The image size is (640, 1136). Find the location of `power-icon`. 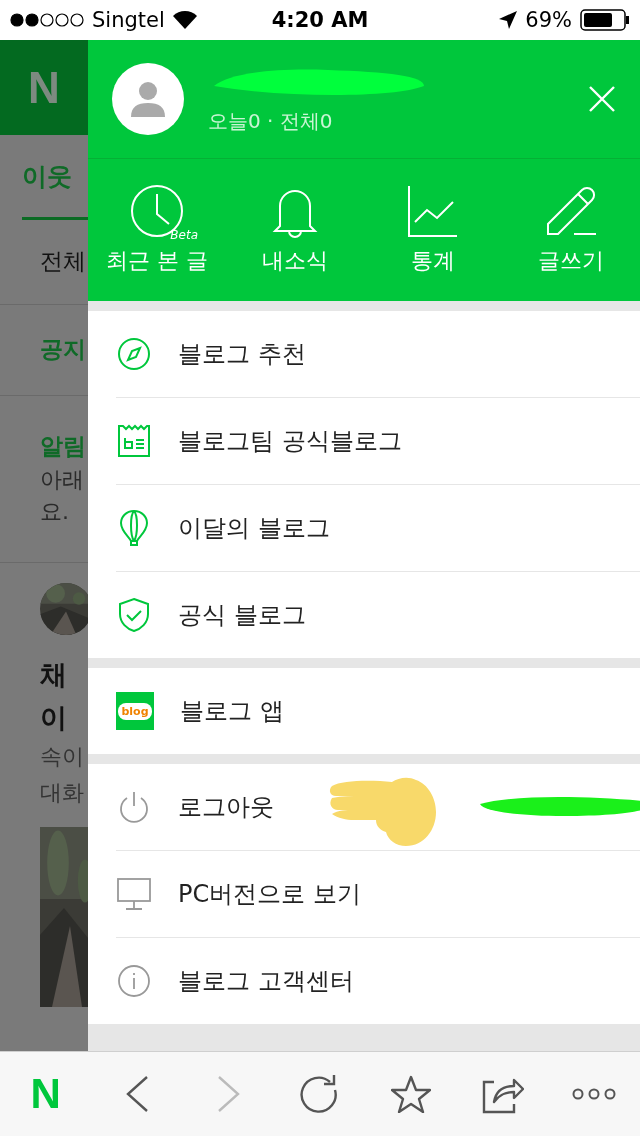

power-icon is located at coordinates (134, 807).